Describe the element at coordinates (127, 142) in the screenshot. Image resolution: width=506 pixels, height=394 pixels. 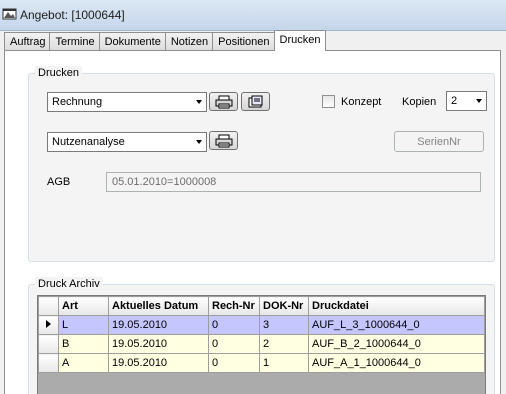
I see `report2-select: Nutzenanalyse` at that location.